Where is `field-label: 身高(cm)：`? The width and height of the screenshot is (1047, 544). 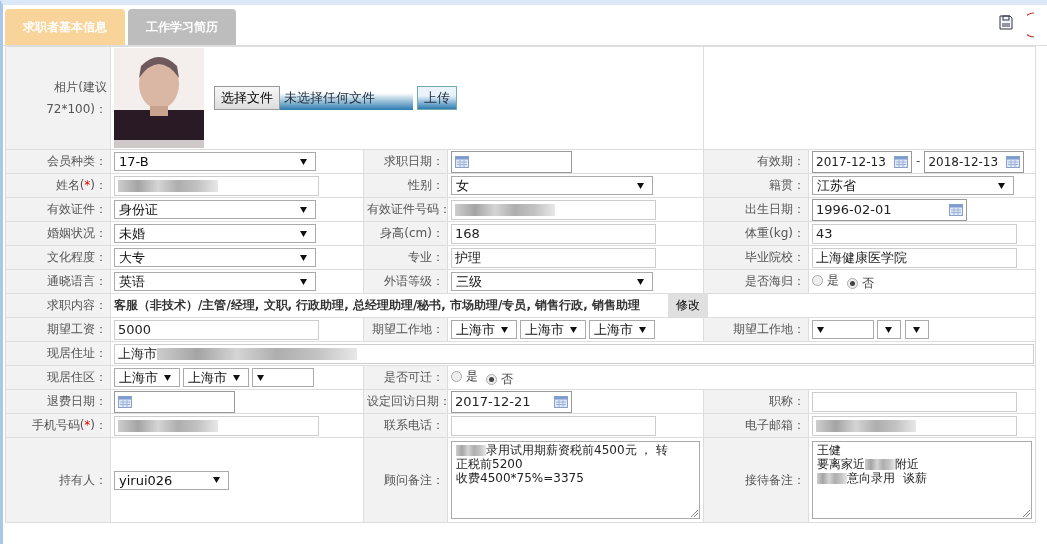
field-label: 身高(cm)： is located at coordinates (412, 233).